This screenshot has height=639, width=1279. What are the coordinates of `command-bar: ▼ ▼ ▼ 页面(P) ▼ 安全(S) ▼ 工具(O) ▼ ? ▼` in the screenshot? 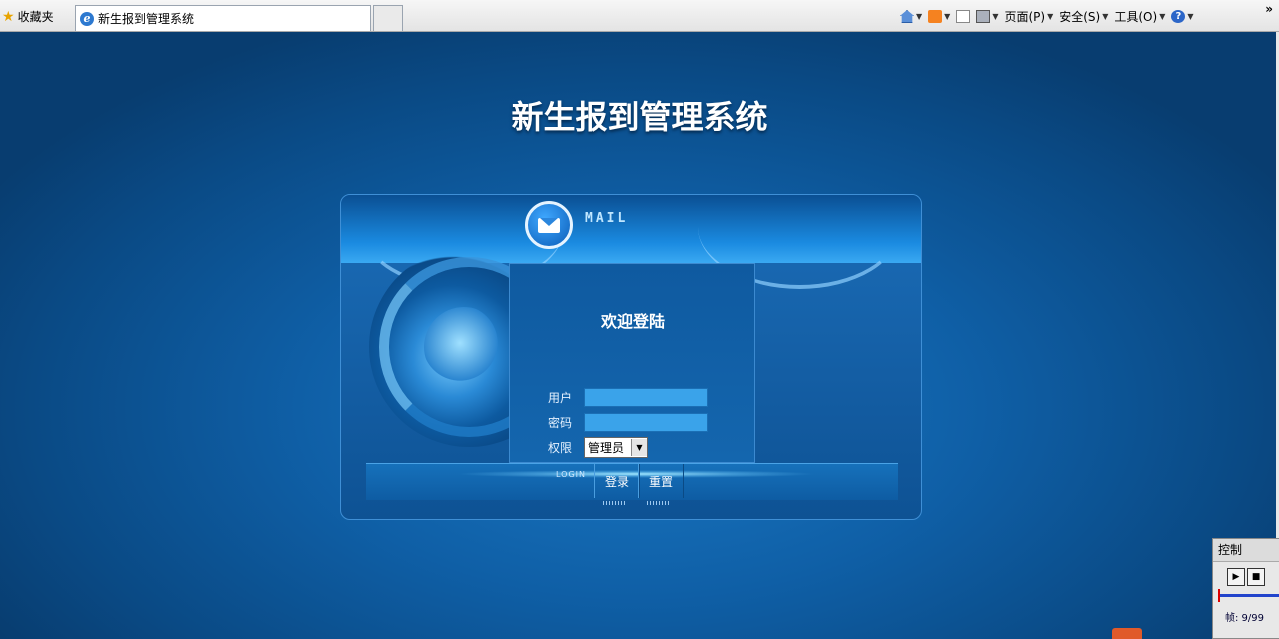 It's located at (1047, 16).